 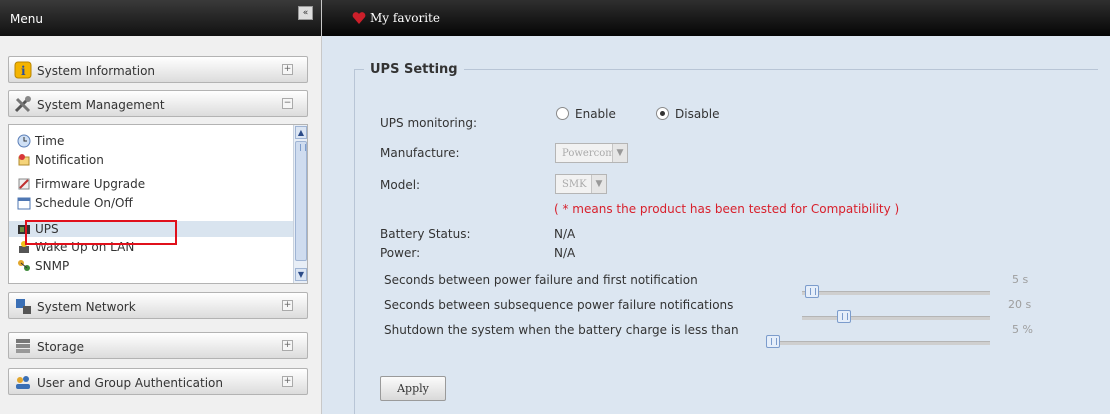 What do you see at coordinates (697, 114) in the screenshot?
I see `disable-radio-label: Disable` at bounding box center [697, 114].